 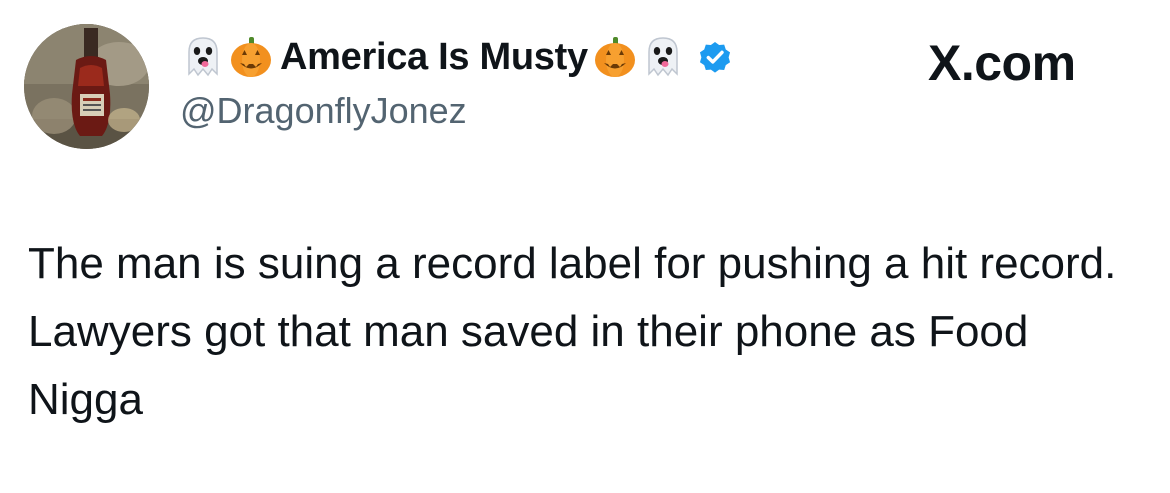 I want to click on avatar, so click(x=86, y=86).